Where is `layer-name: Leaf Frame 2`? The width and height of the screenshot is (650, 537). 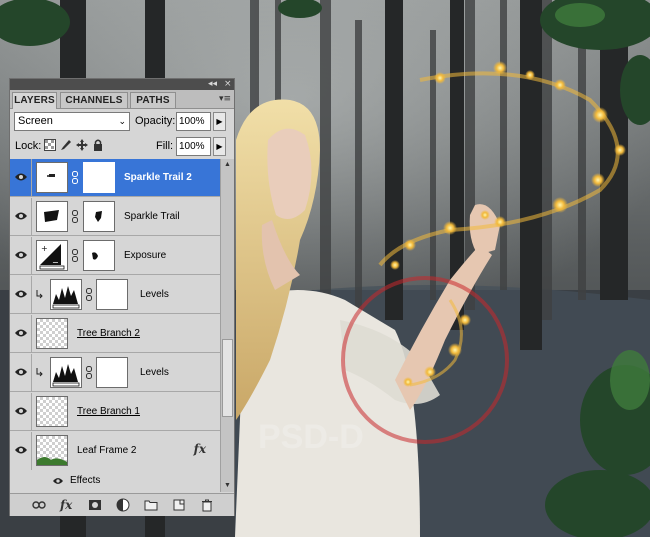 layer-name: Leaf Frame 2 is located at coordinates (107, 450).